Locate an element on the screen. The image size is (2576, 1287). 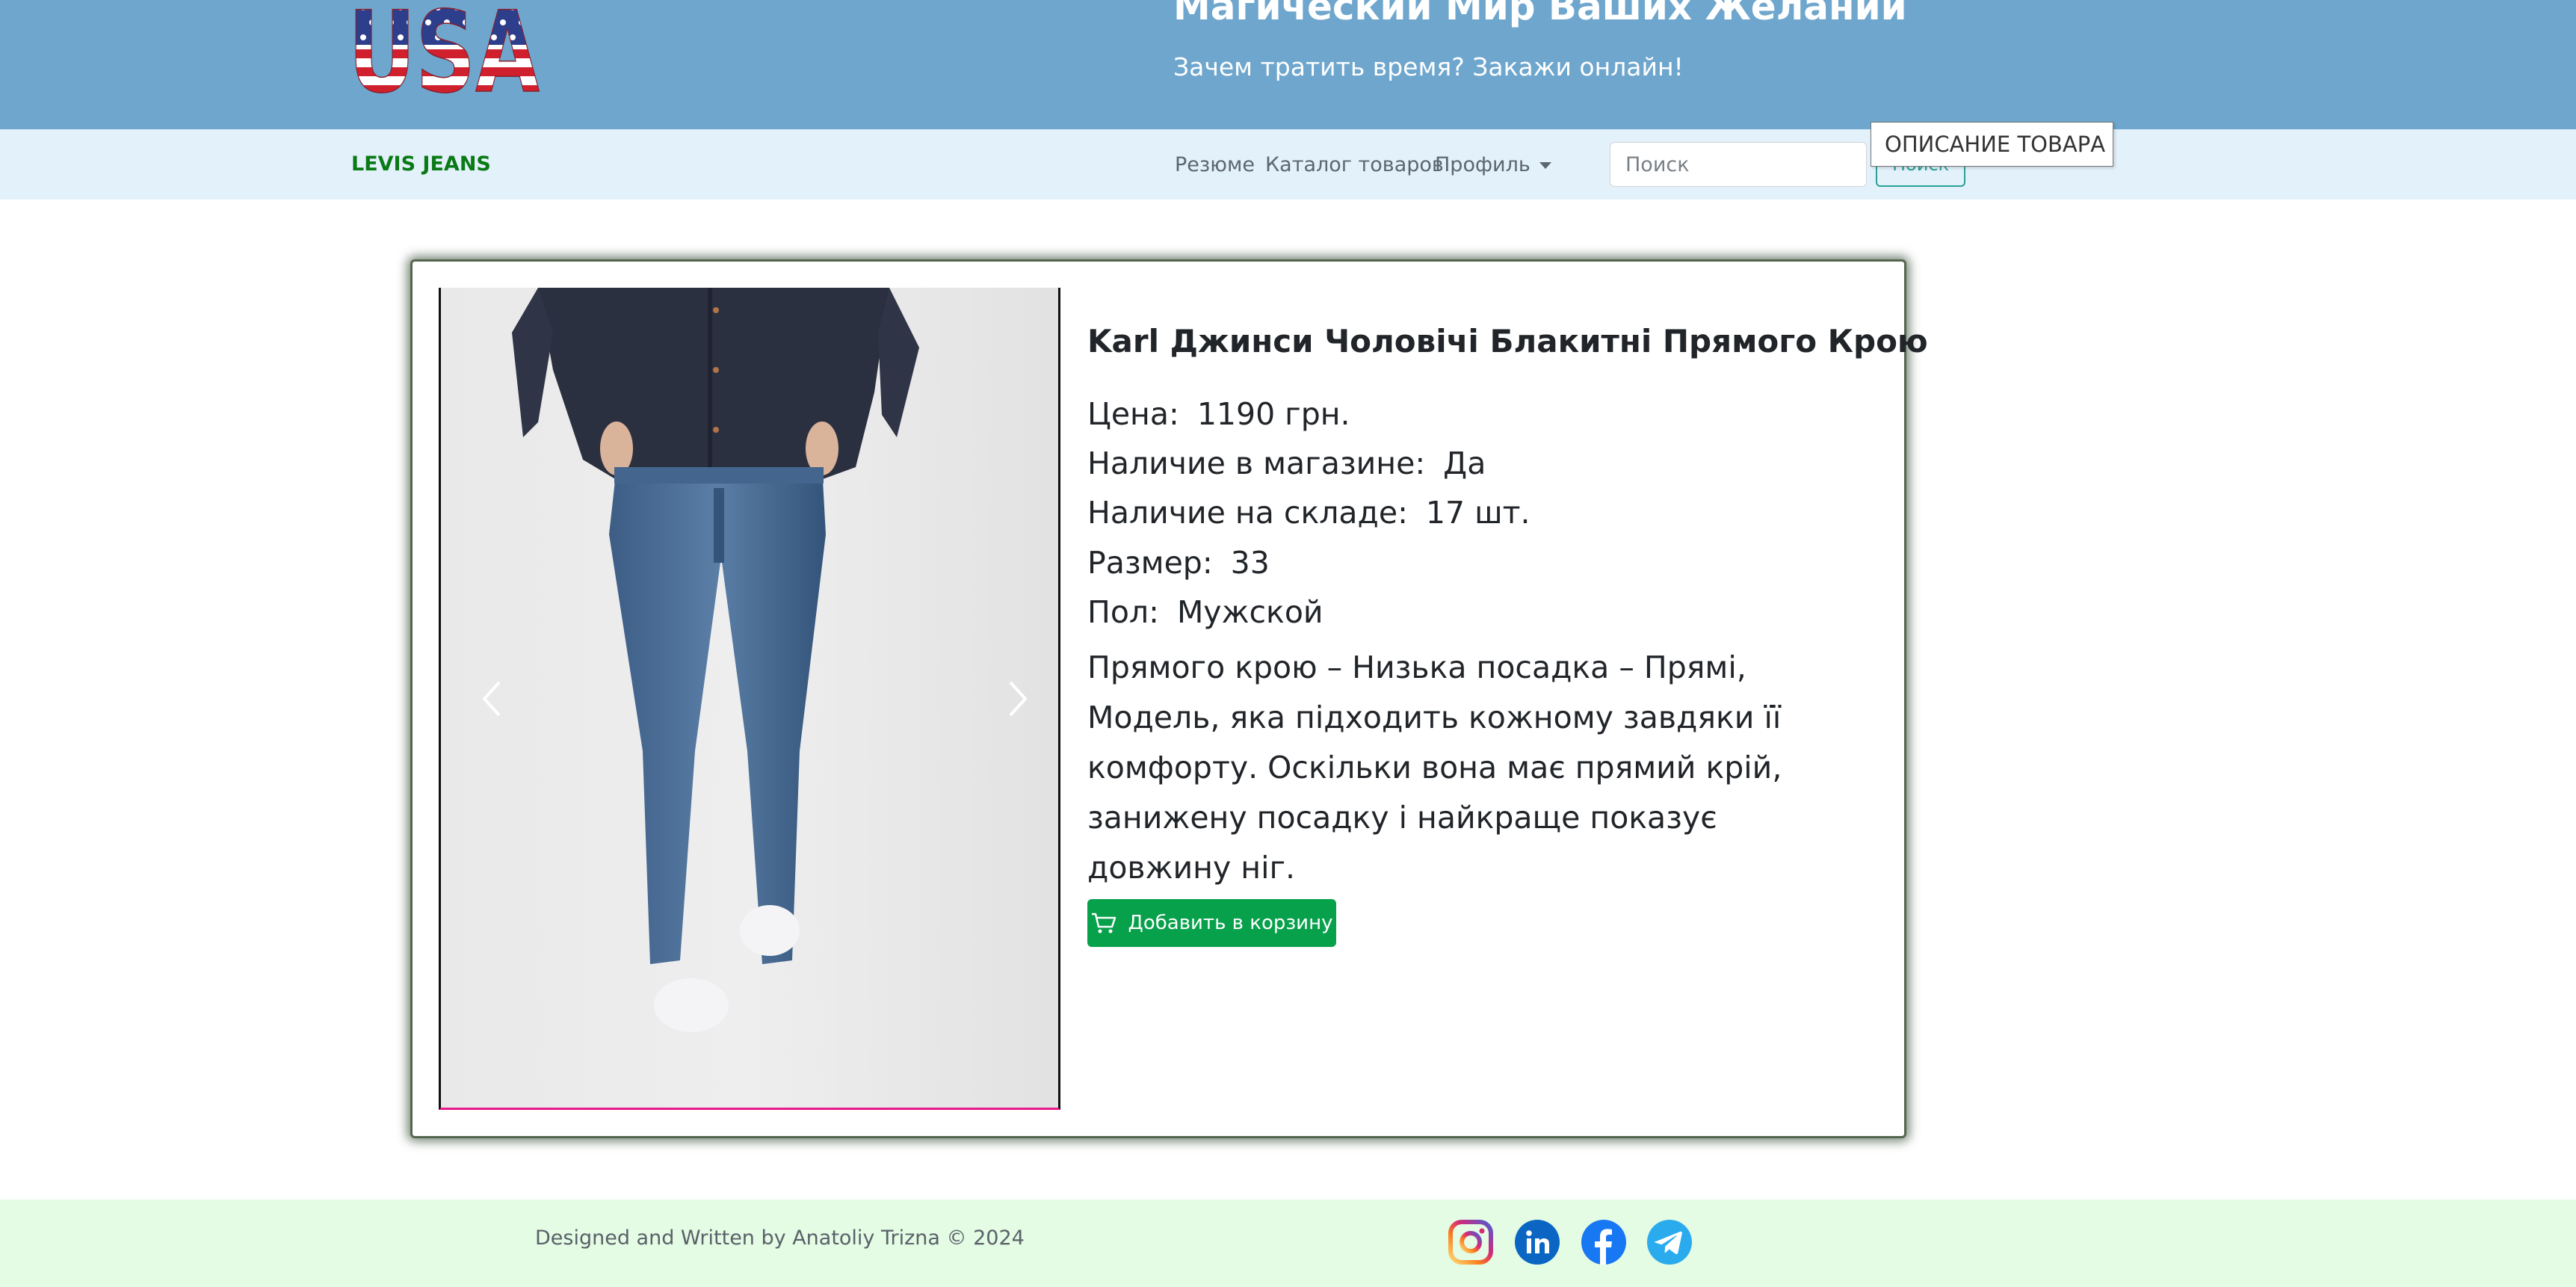
warehouse-stock-line: Наличие на складе: 17 шт. is located at coordinates (1309, 513).